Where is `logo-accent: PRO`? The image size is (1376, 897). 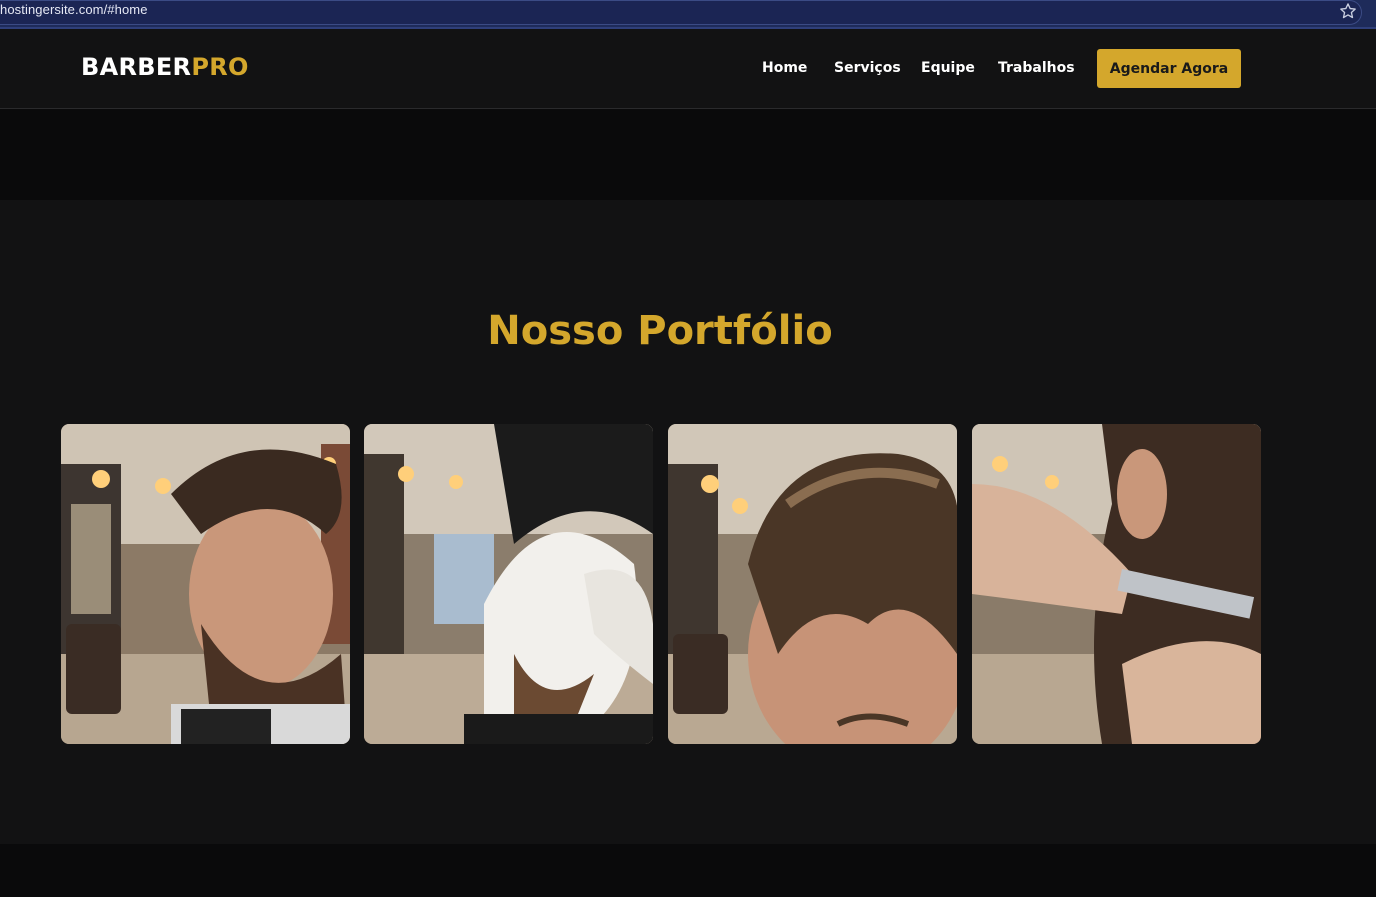 logo-accent: PRO is located at coordinates (220, 67).